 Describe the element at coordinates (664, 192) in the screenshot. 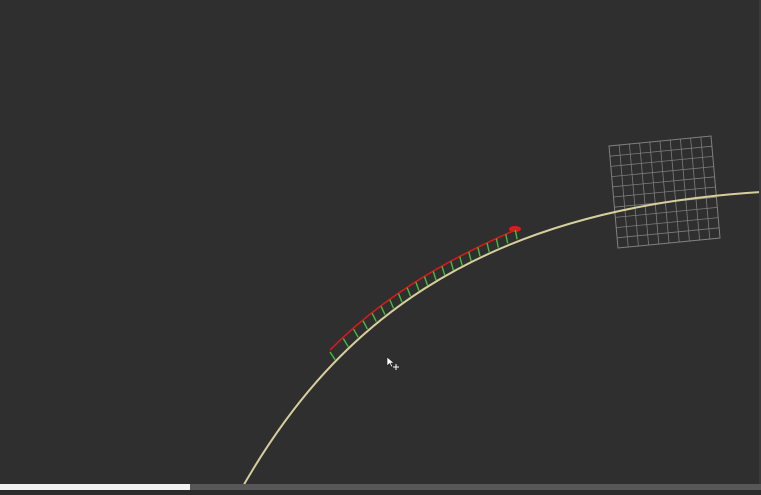

I see `grid-lines` at that location.